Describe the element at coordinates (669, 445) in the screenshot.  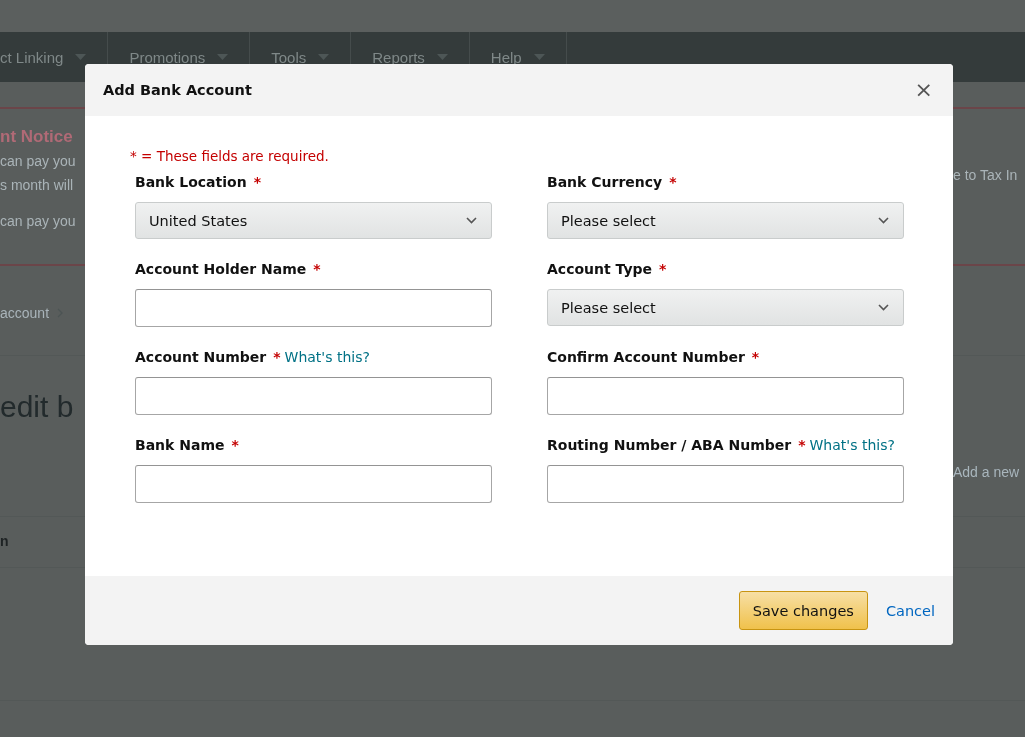
I see `field-label: Routing Number / ABA Number` at that location.